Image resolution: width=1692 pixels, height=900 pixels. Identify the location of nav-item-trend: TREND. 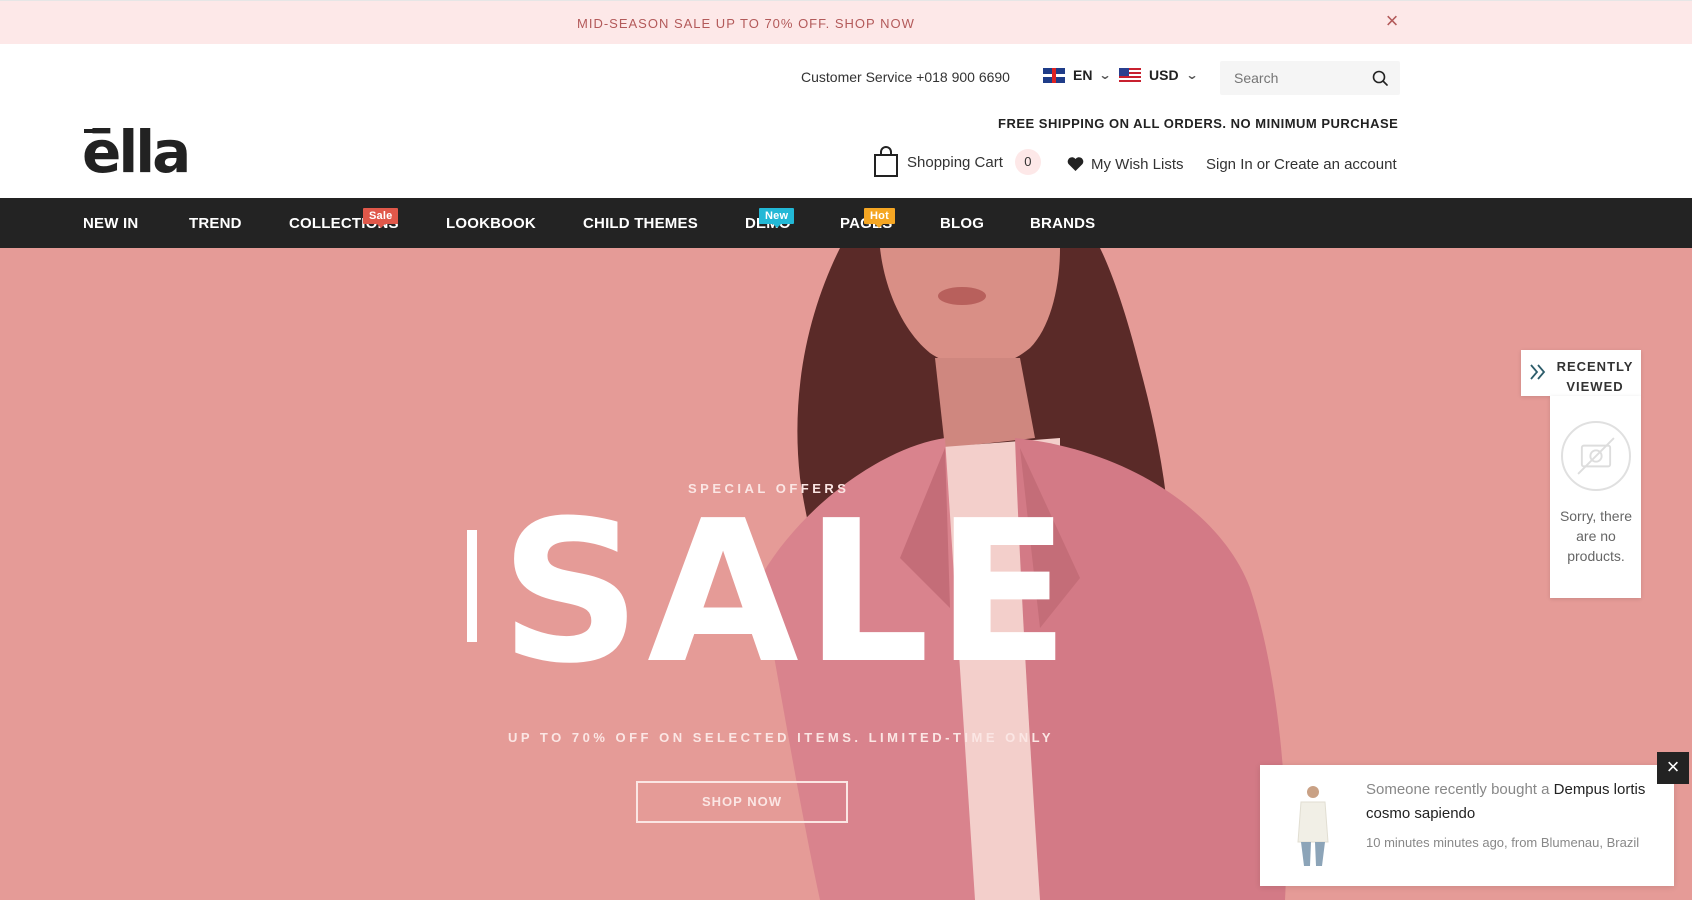
(215, 223).